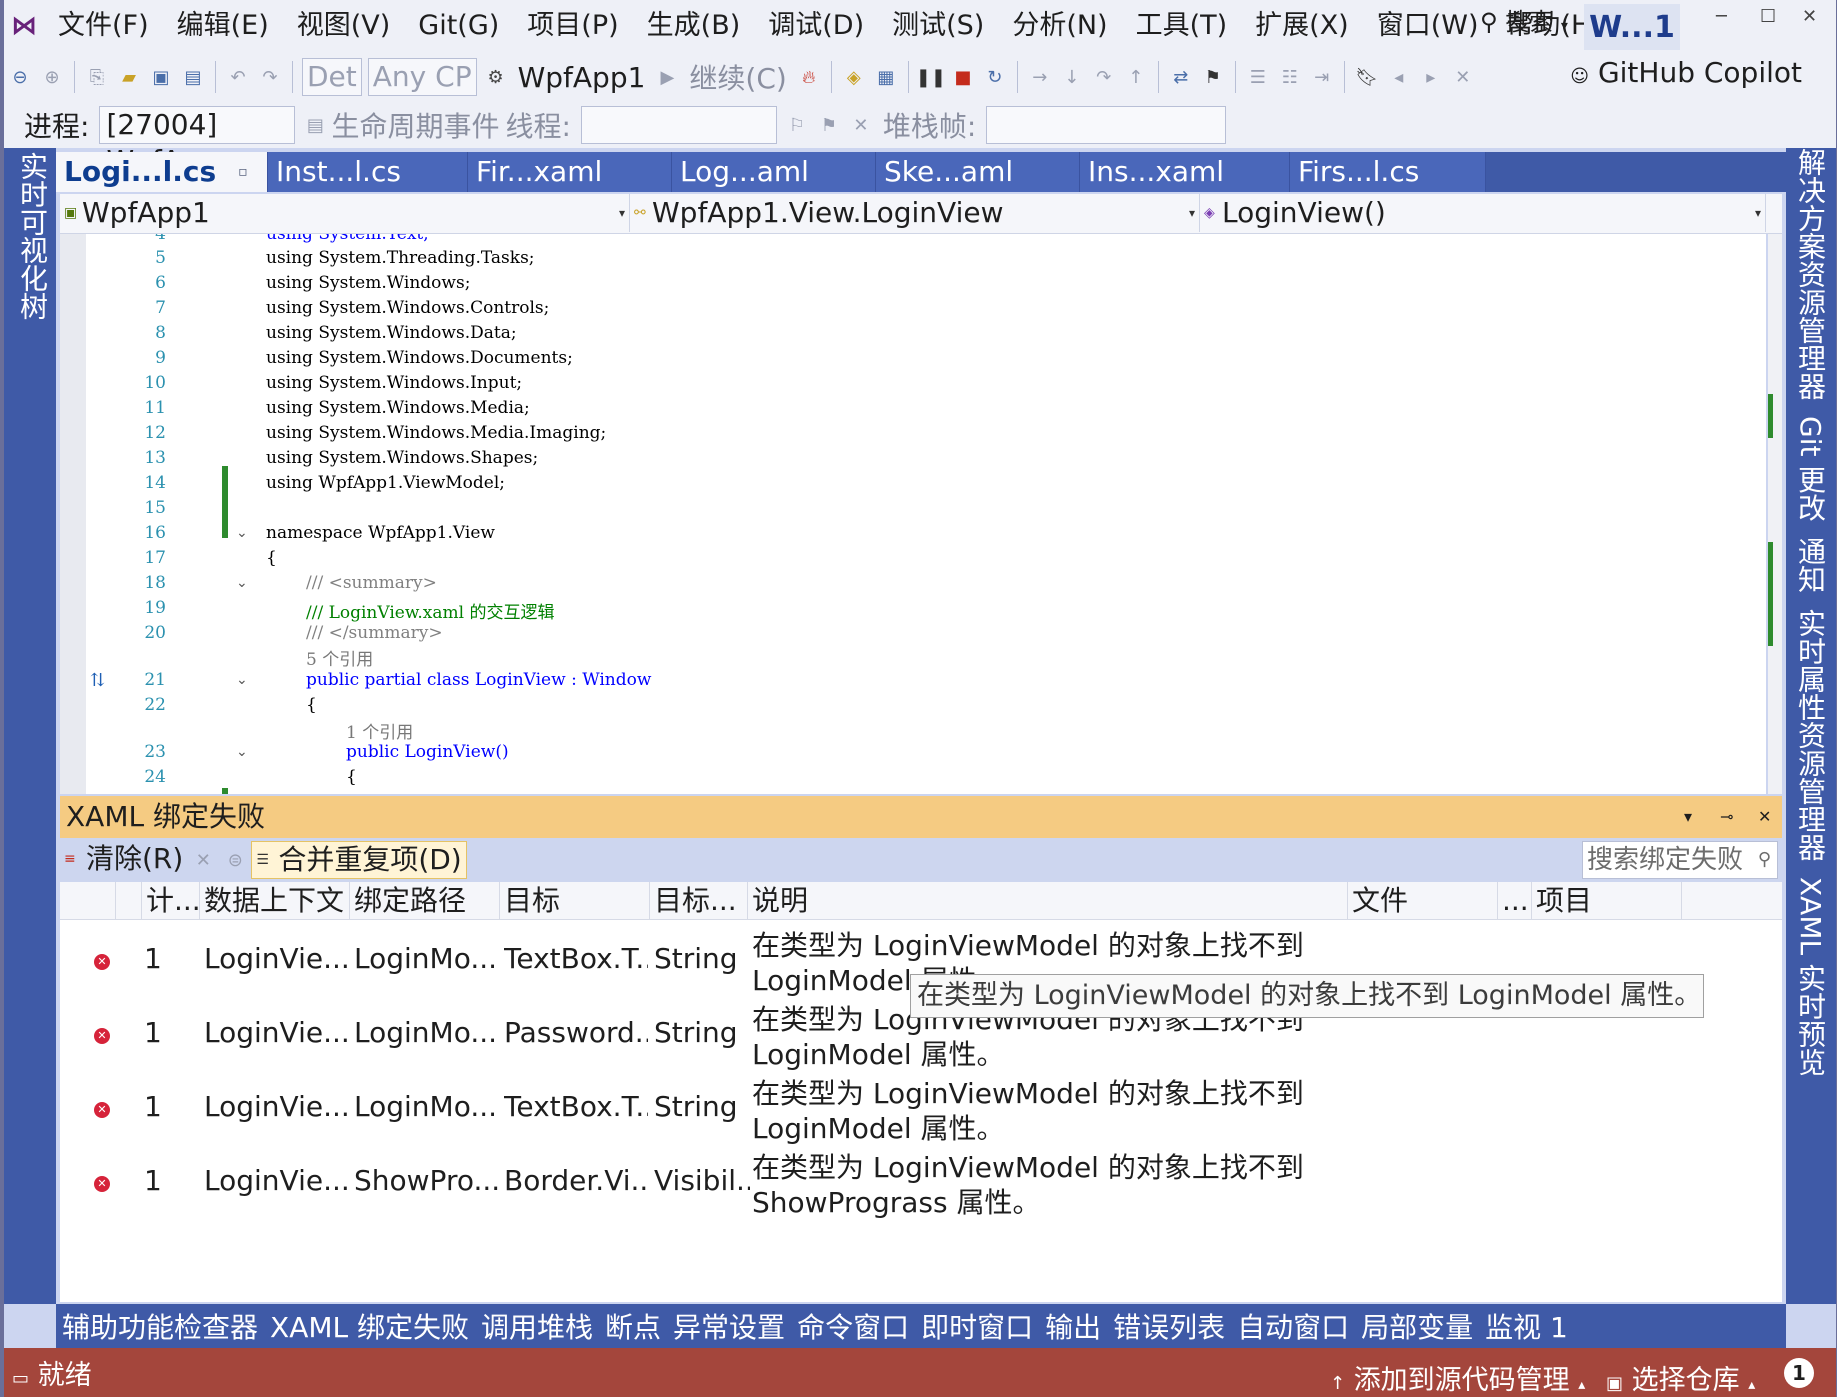 The image size is (1837, 1397). What do you see at coordinates (332, 77) in the screenshot?
I see `configuration-dropdown: Det` at bounding box center [332, 77].